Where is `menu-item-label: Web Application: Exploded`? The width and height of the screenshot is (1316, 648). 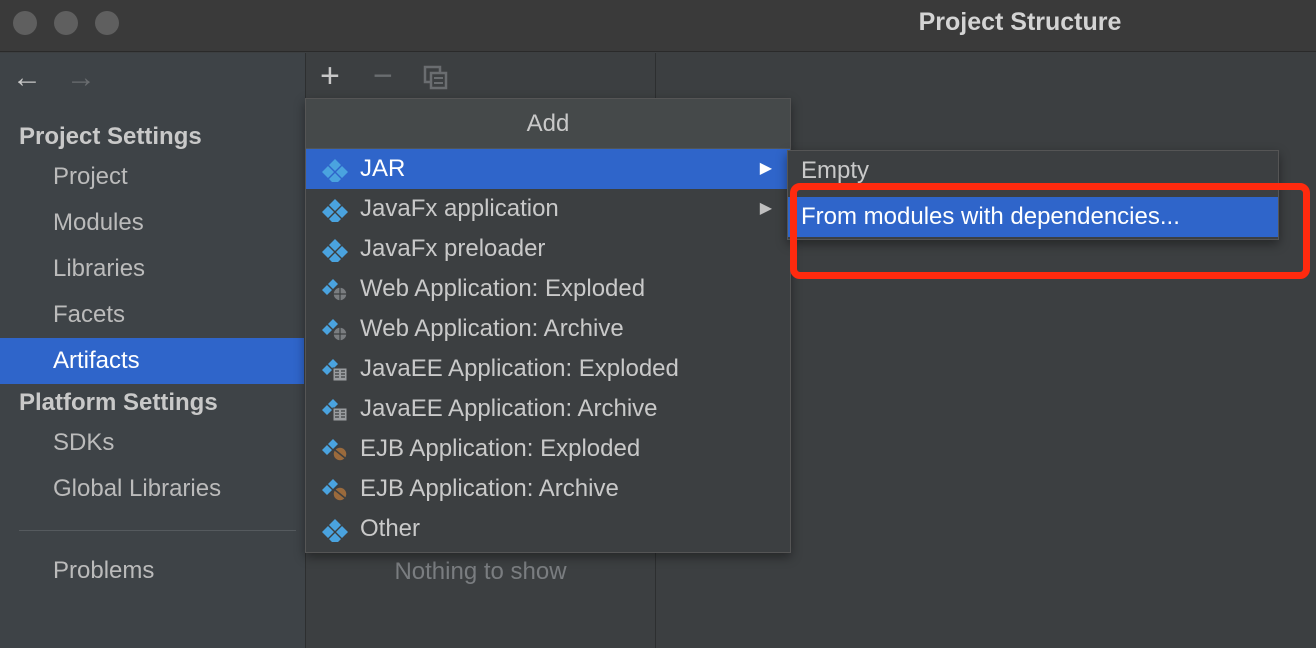 menu-item-label: Web Application: Exploded is located at coordinates (503, 288).